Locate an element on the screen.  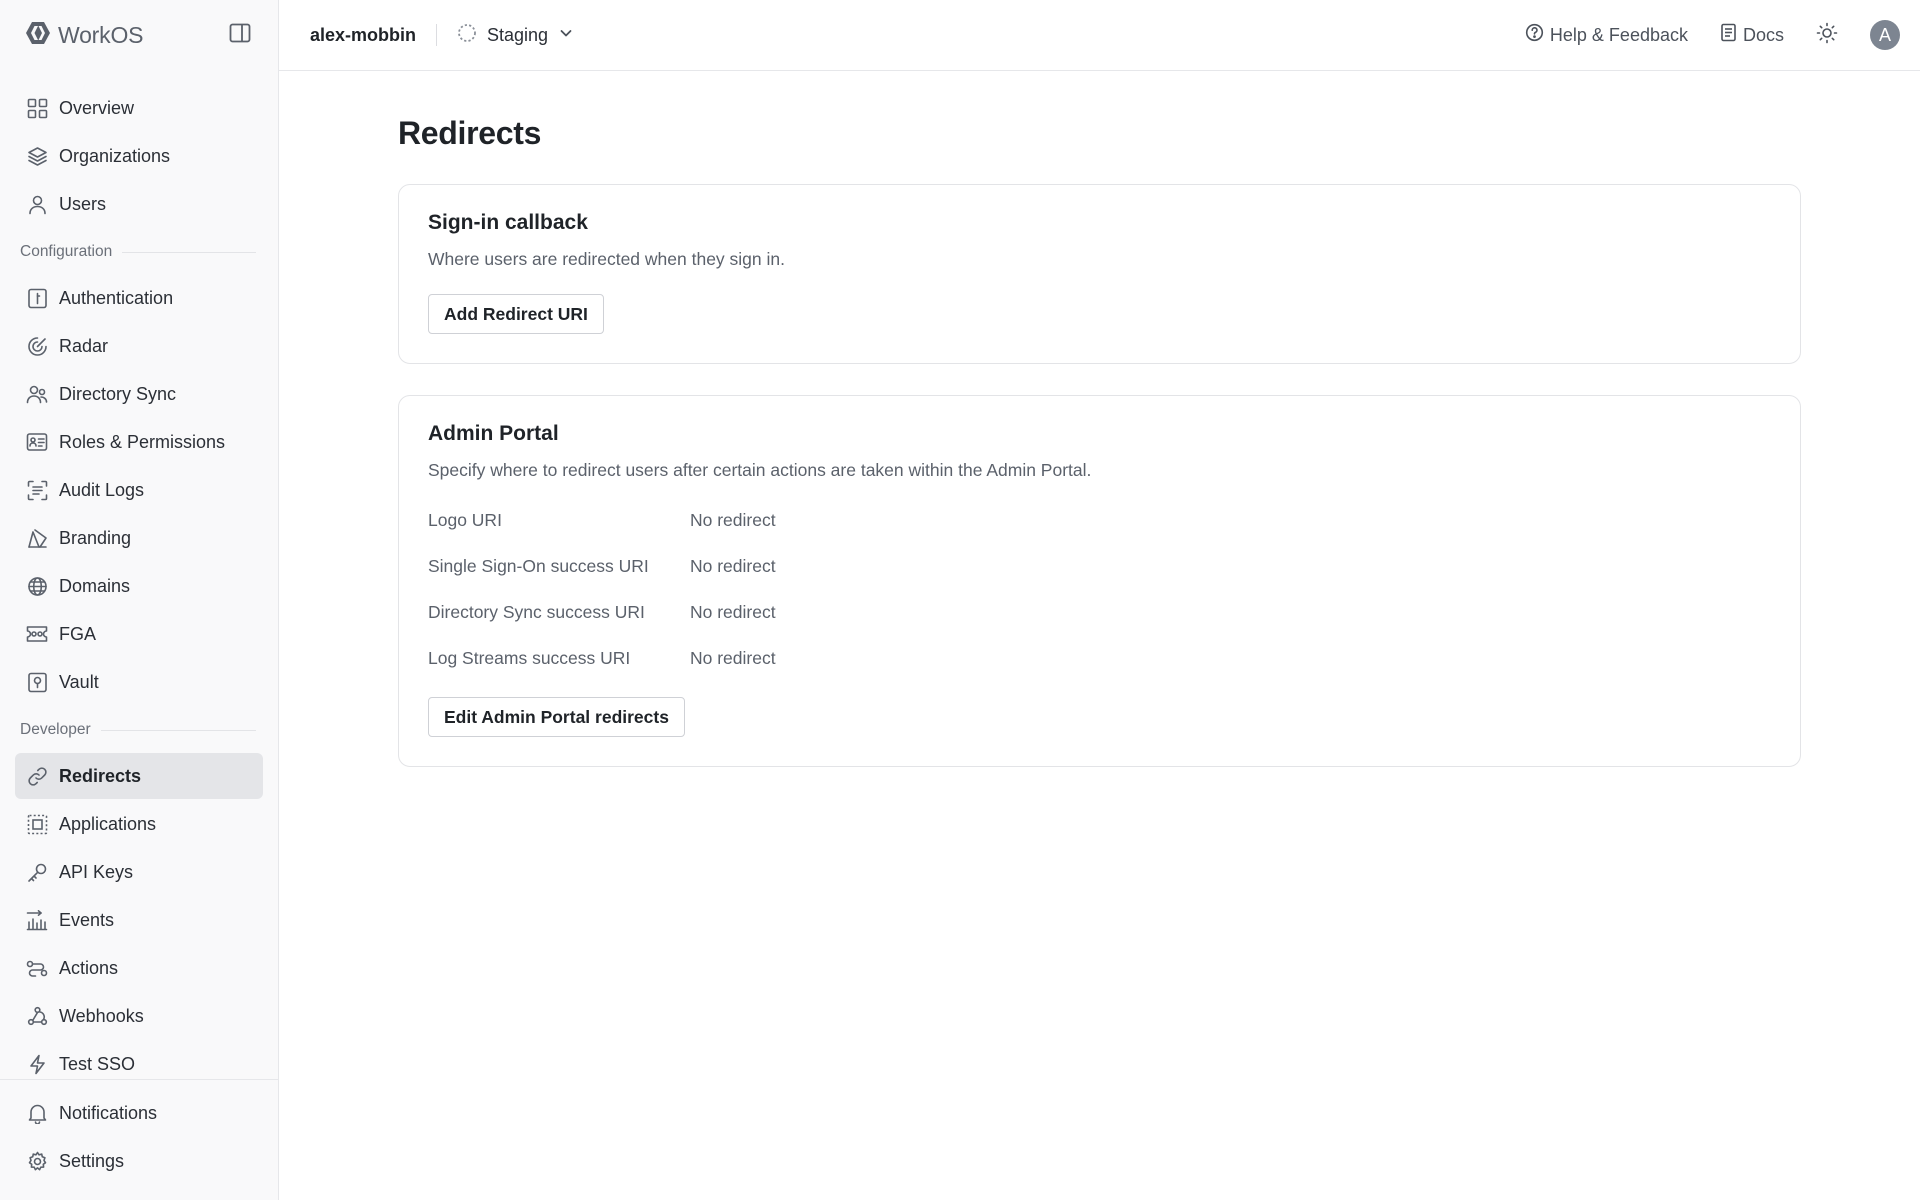
sun-icon is located at coordinates (1827, 35).